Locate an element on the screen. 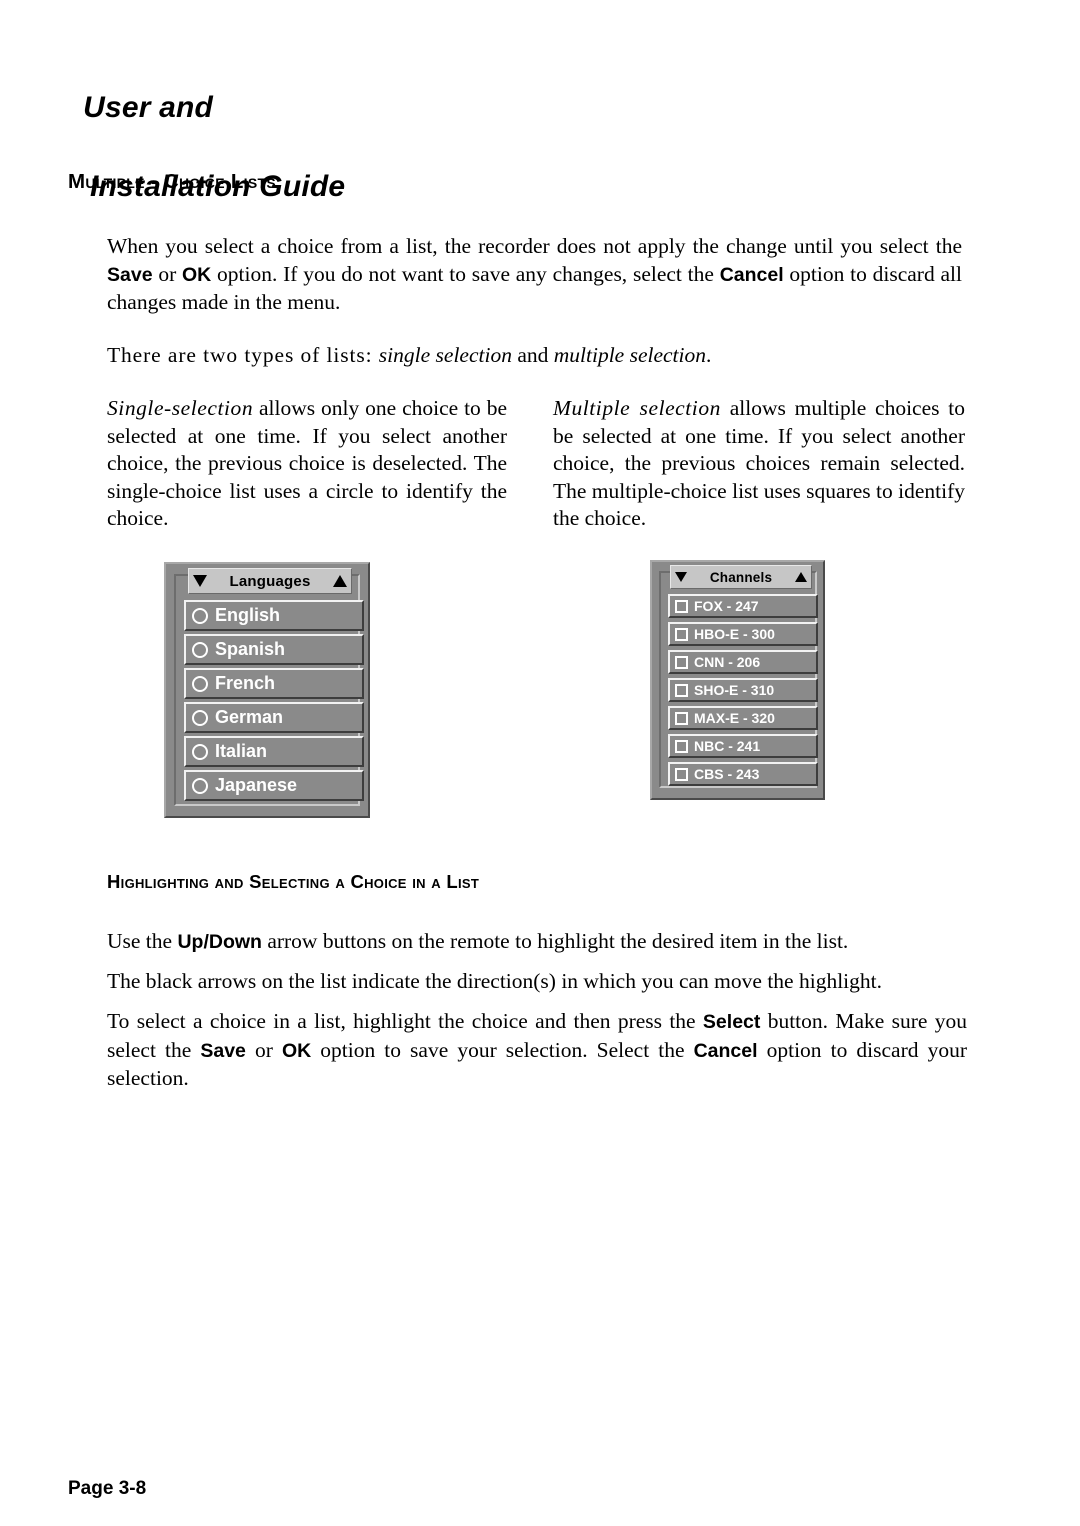 This screenshot has height=1526, width=1080. list-item-label: HBO-E - 300 is located at coordinates (734, 634).